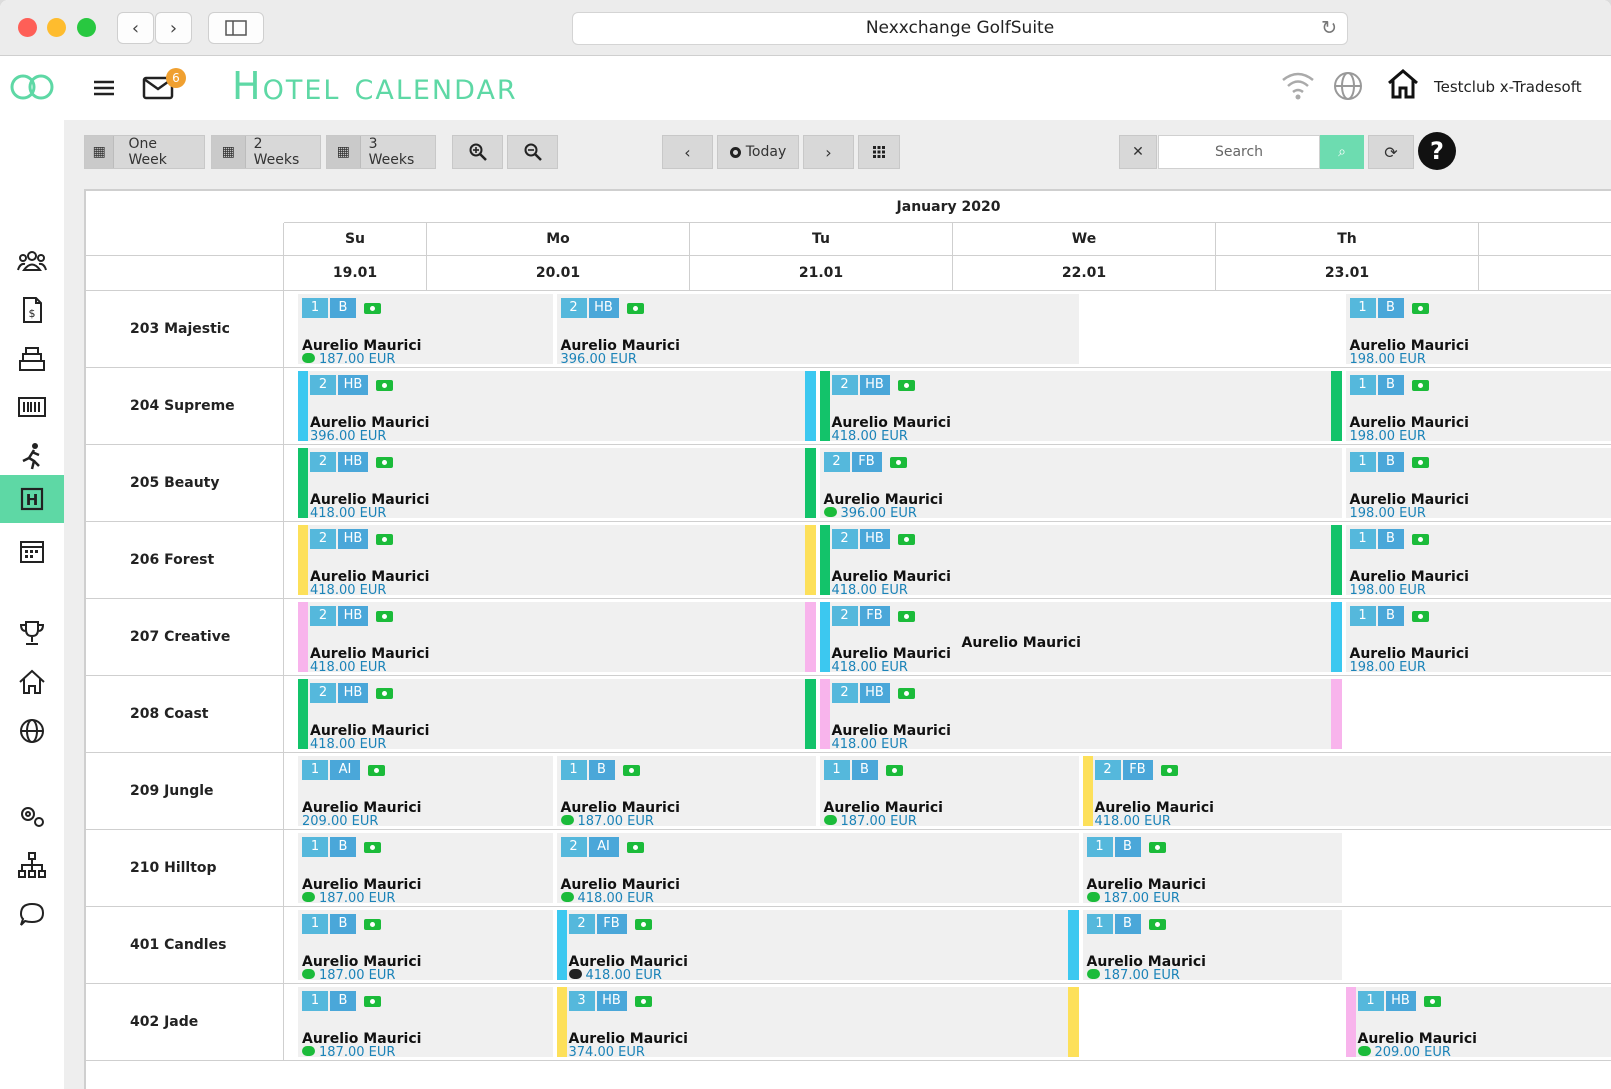  I want to click on search-input: Search, so click(1239, 152).